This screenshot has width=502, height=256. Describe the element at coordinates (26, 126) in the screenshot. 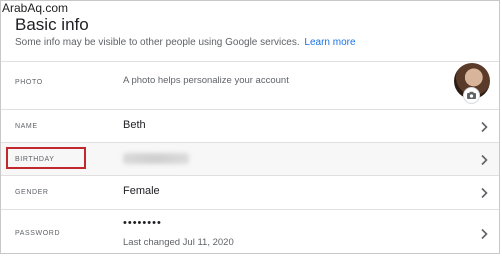

I see `name-label: NAME` at that location.